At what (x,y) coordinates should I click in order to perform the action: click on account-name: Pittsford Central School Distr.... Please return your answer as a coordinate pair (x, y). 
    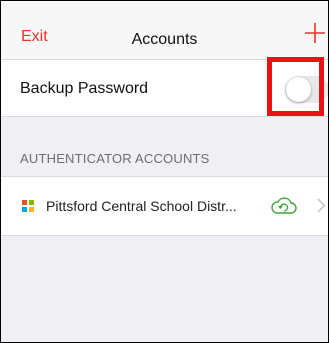
    Looking at the image, I should click on (141, 206).